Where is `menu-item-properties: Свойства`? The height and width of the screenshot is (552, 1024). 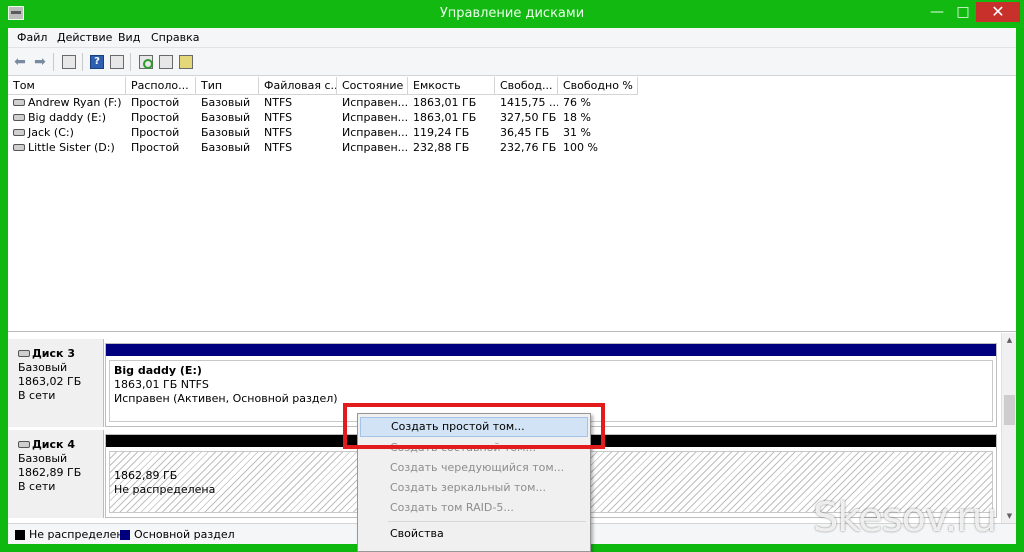
menu-item-properties: Свойства is located at coordinates (474, 534).